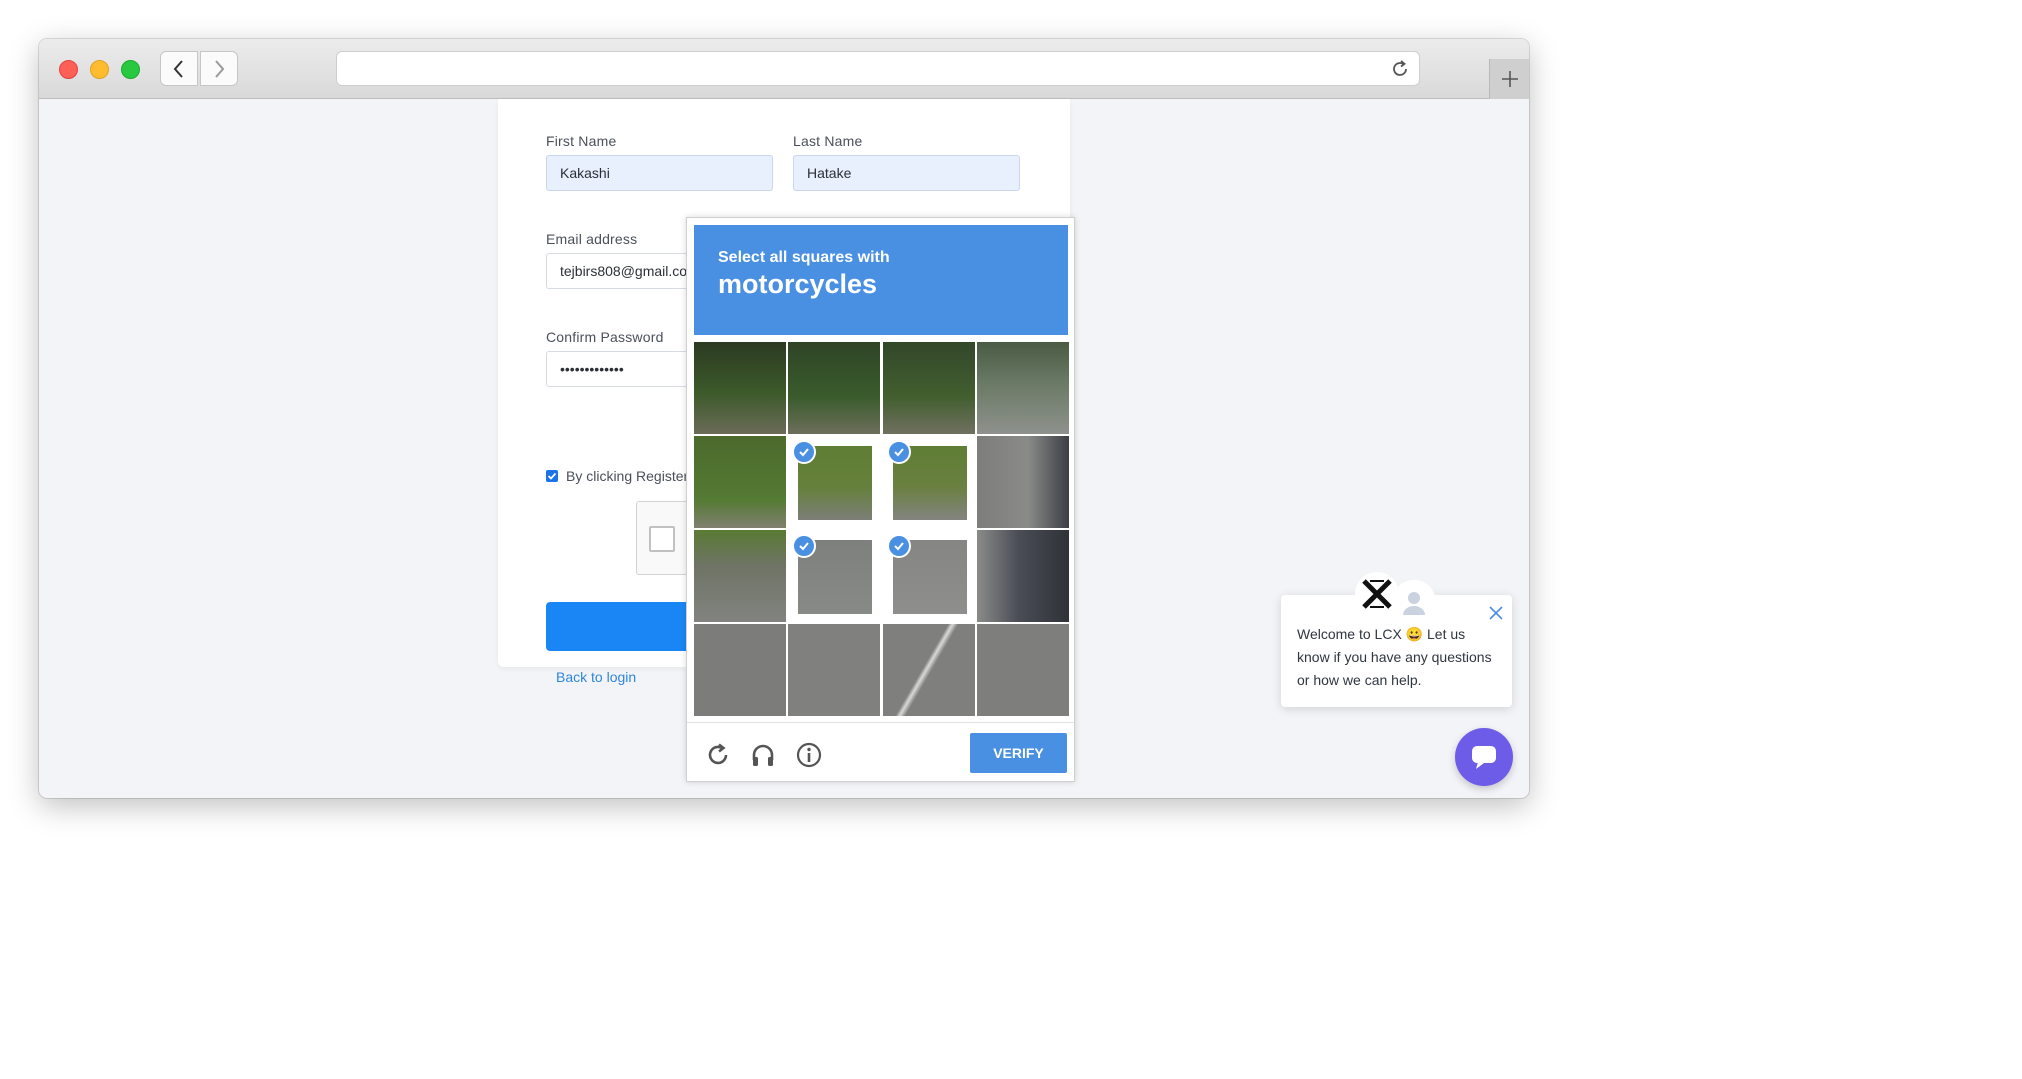 The width and height of the screenshot is (2022, 1079). Describe the element at coordinates (1414, 602) in the screenshot. I see `user-avatar-icon` at that location.